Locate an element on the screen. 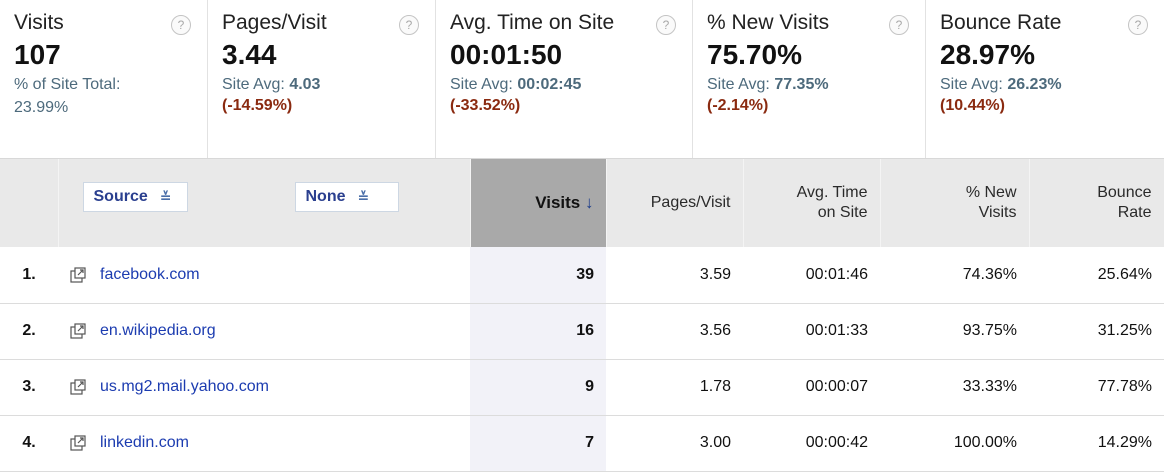 This screenshot has width=1164, height=472. visits-cell: 9 is located at coordinates (538, 387).